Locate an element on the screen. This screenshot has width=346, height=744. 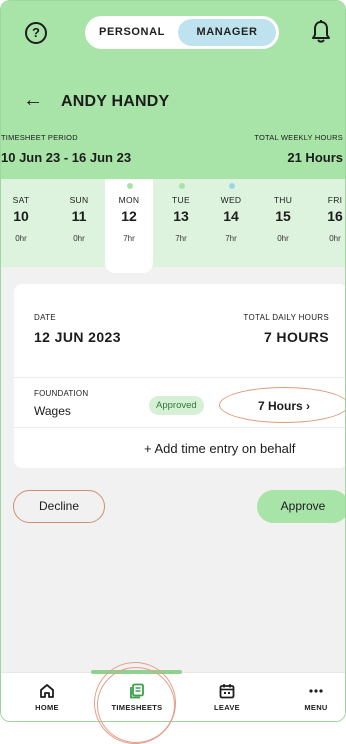
more-icon is located at coordinates (316, 691).